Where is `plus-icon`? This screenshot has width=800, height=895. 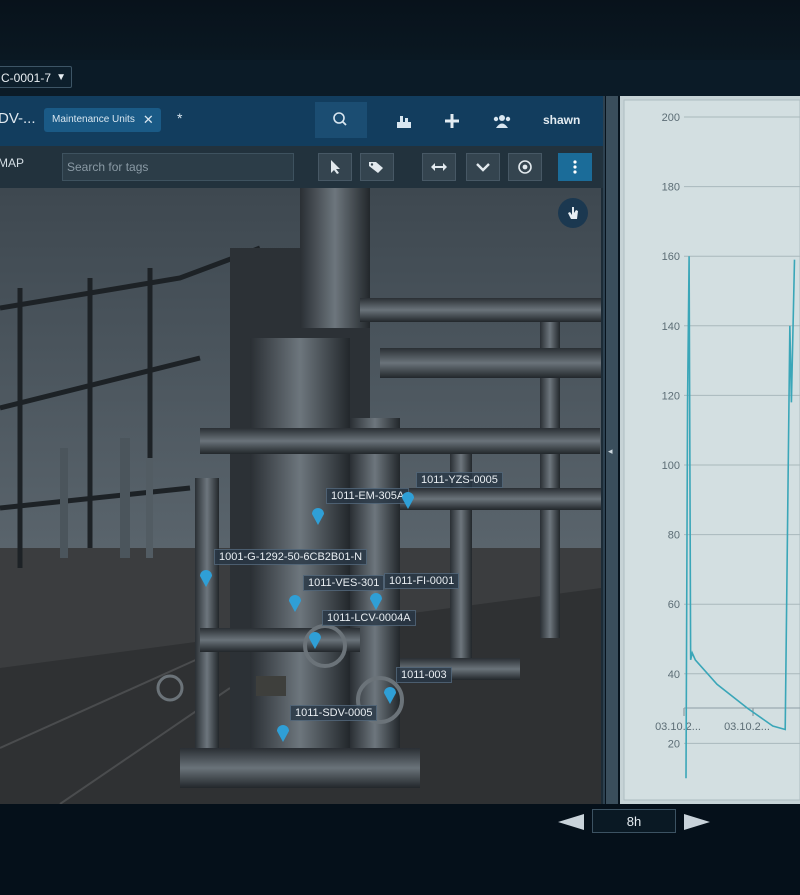
plus-icon is located at coordinates (452, 121).